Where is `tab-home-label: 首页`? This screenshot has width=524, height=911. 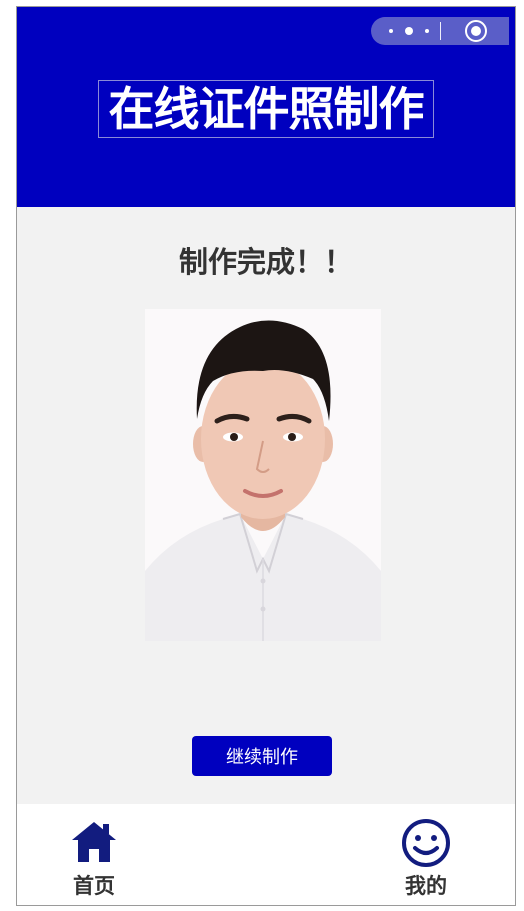 tab-home-label: 首页 is located at coordinates (94, 886).